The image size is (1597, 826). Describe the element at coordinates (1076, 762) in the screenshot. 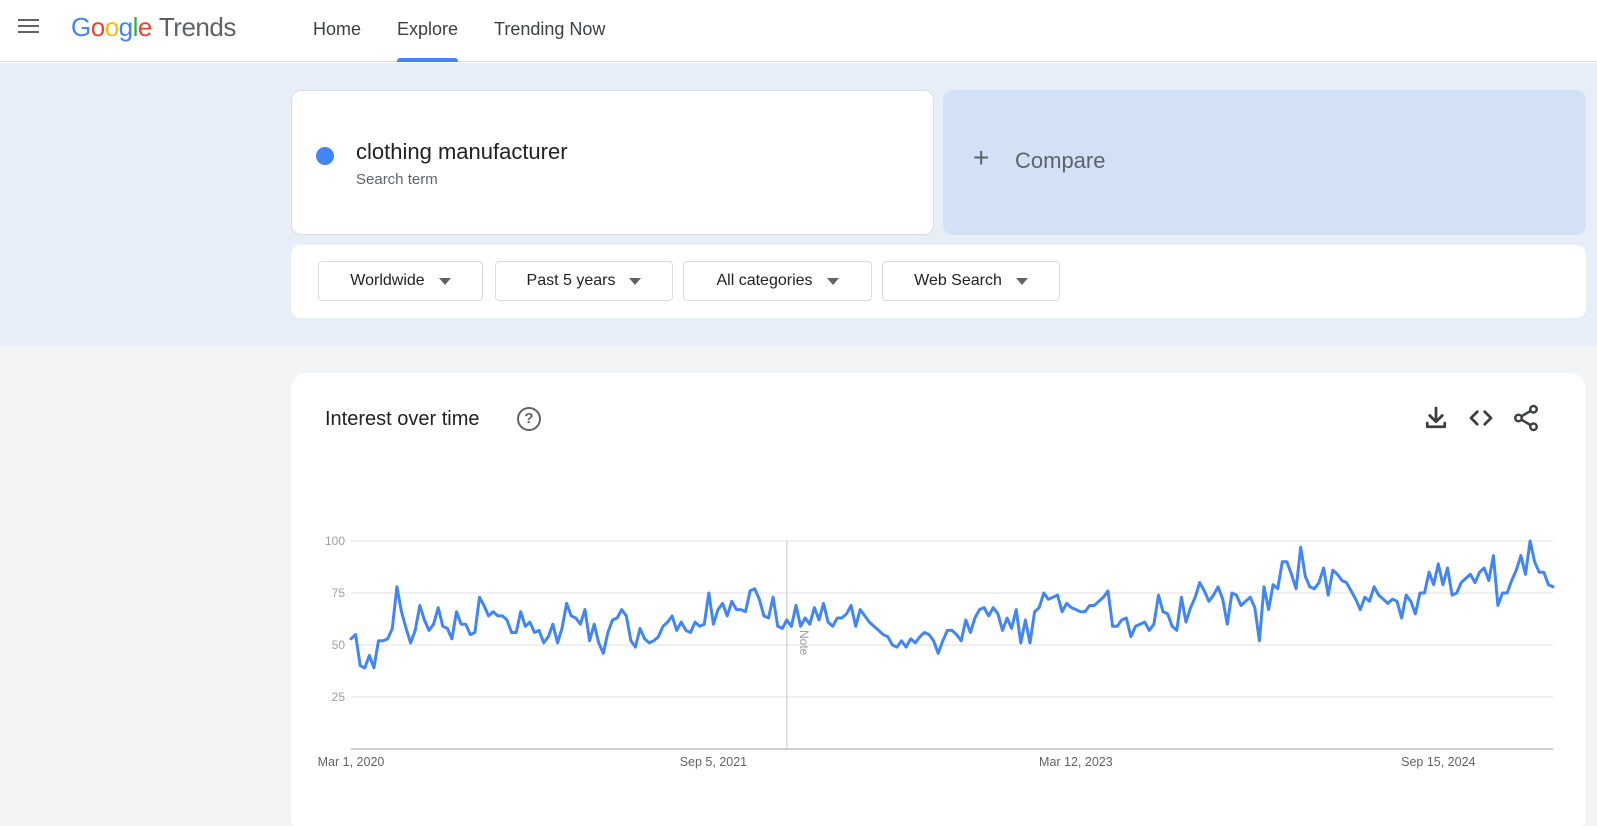

I see `x-tick-label: Mar 12, 2023` at that location.